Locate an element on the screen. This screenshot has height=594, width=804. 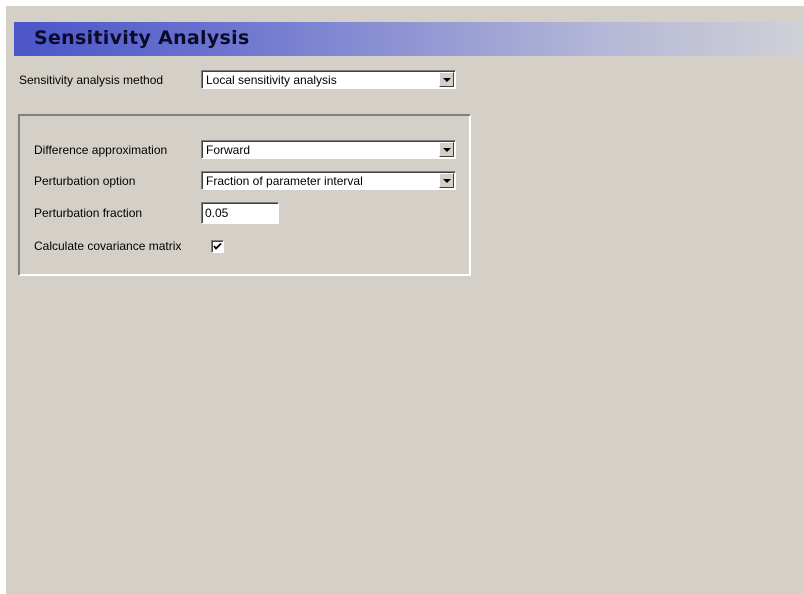
checkmark-icon is located at coordinates (217, 246).